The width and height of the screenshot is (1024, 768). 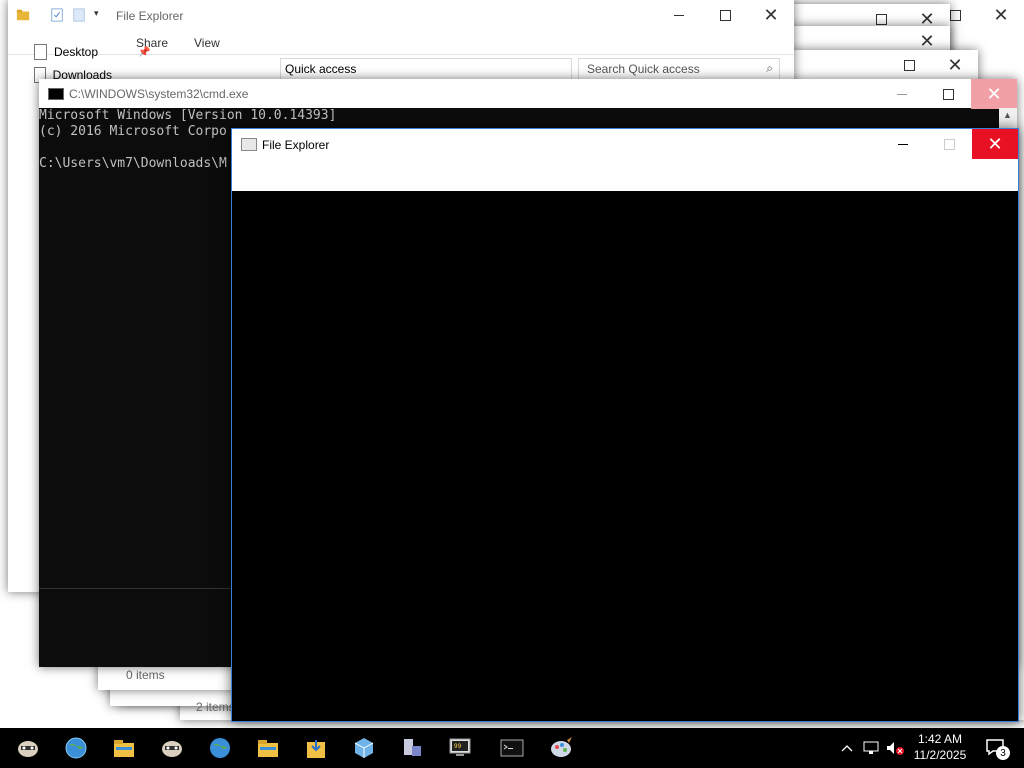 I want to click on status-item-count: 2 items, so click(x=215, y=707).